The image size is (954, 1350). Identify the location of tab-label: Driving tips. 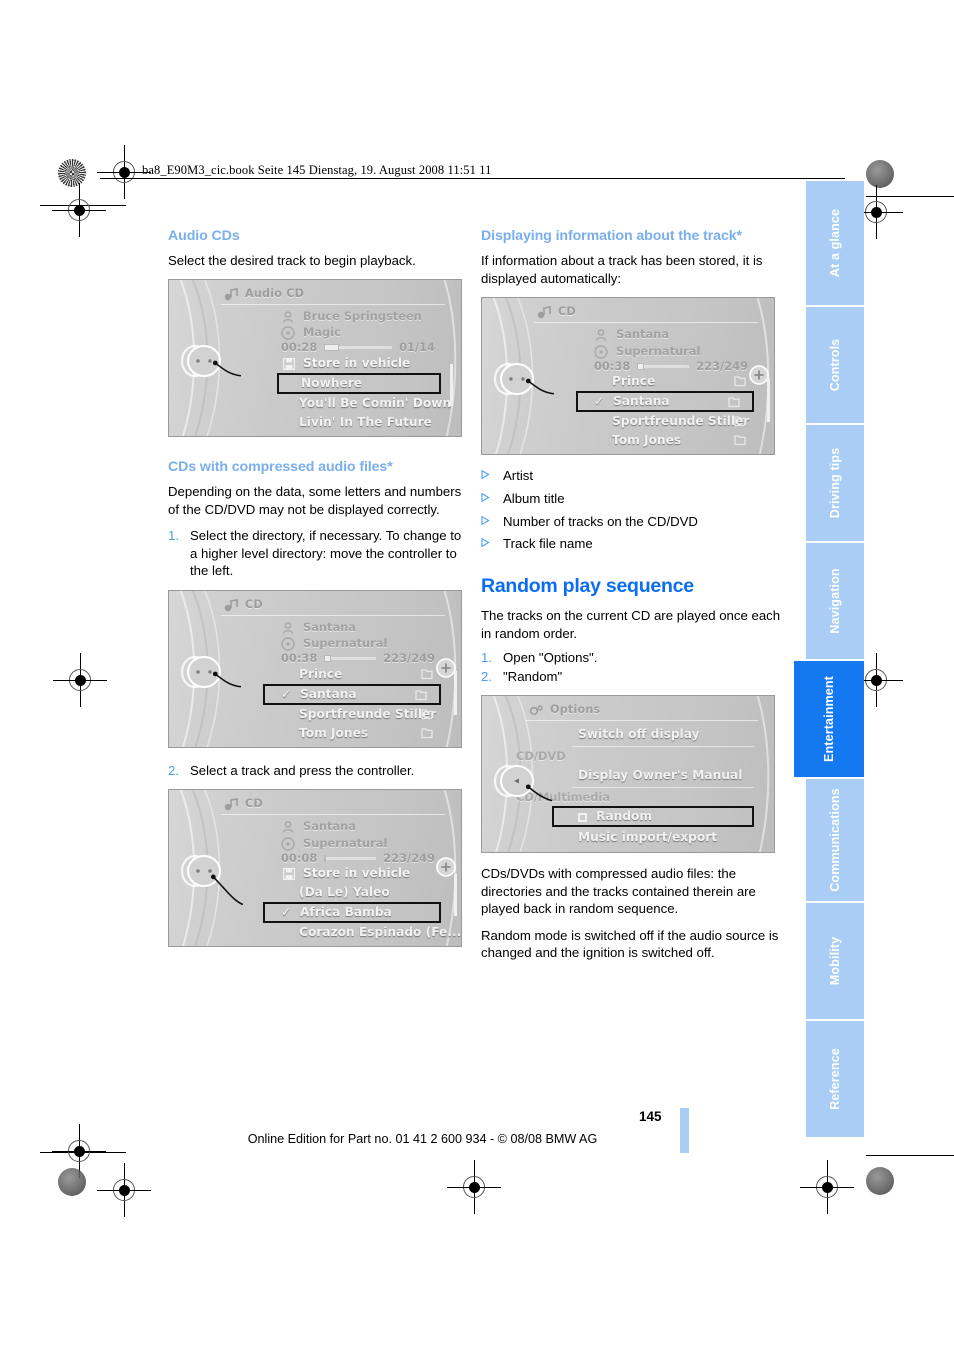
(835, 483).